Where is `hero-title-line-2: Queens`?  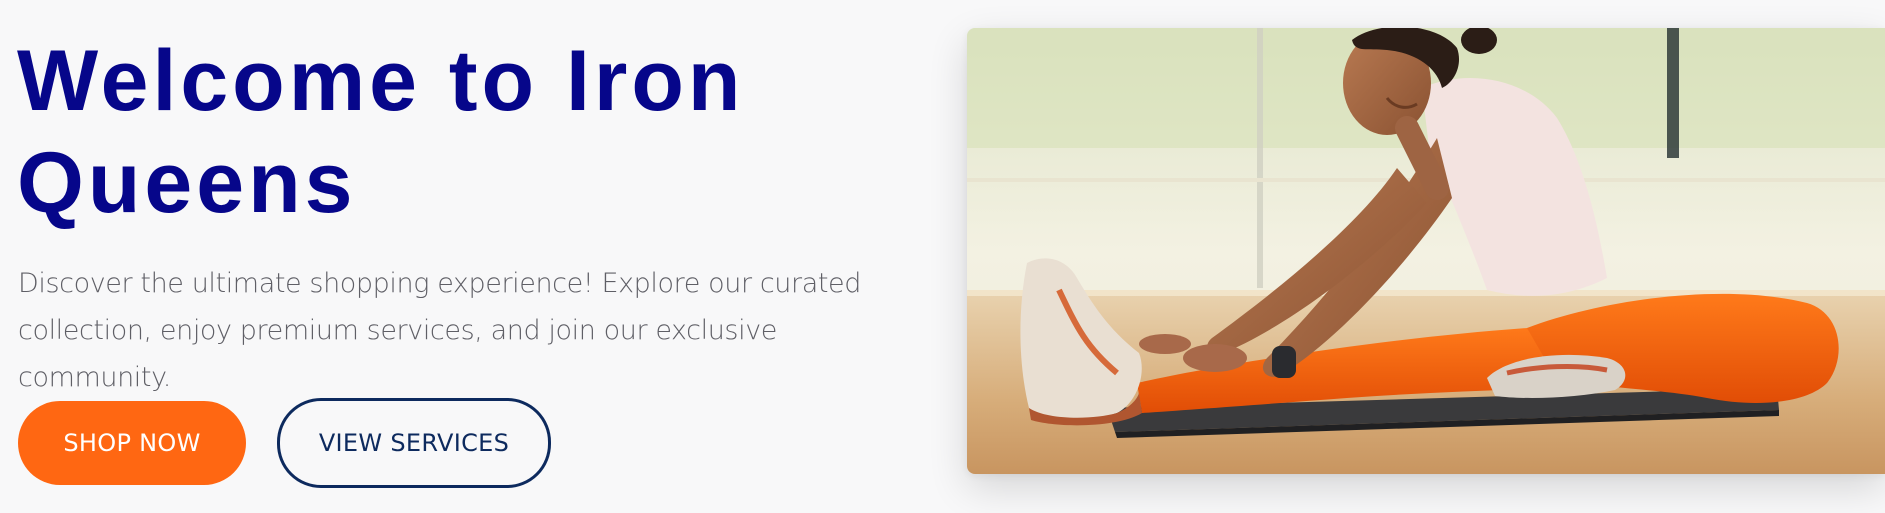
hero-title-line-2: Queens is located at coordinates (187, 183).